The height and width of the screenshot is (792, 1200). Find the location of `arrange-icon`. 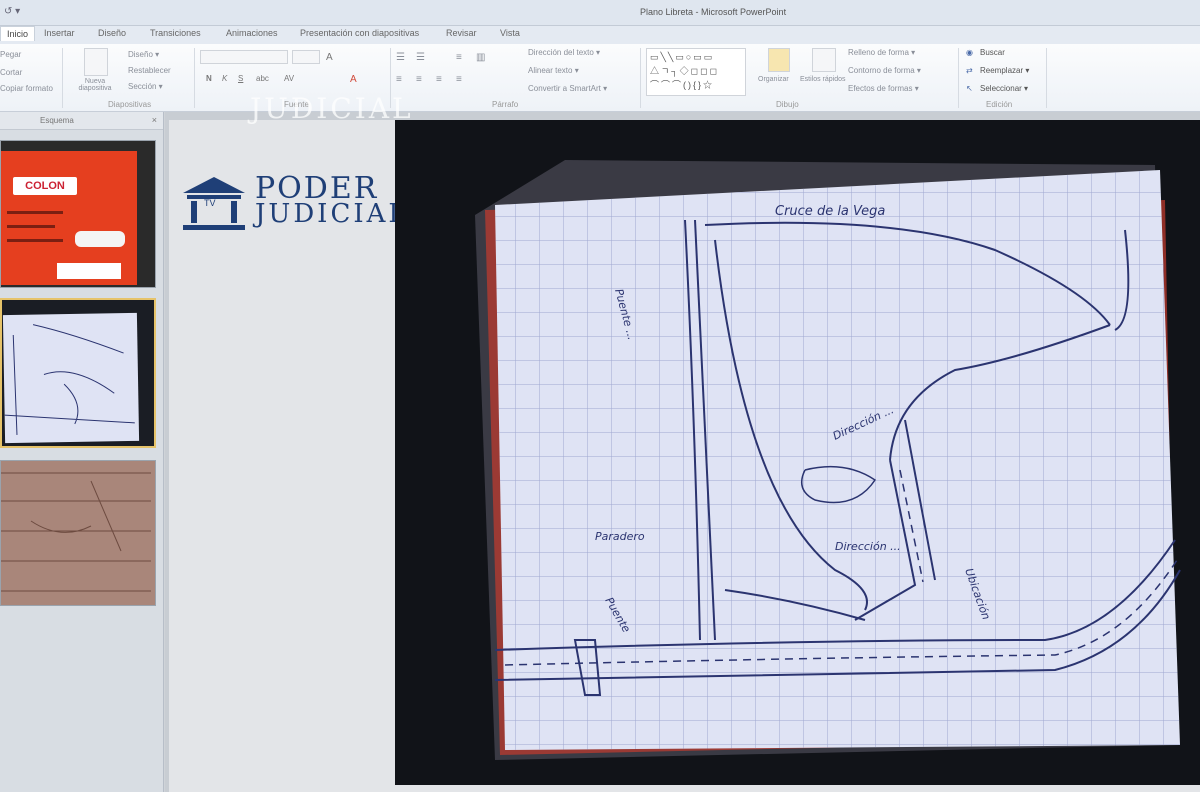

arrange-icon is located at coordinates (779, 60).